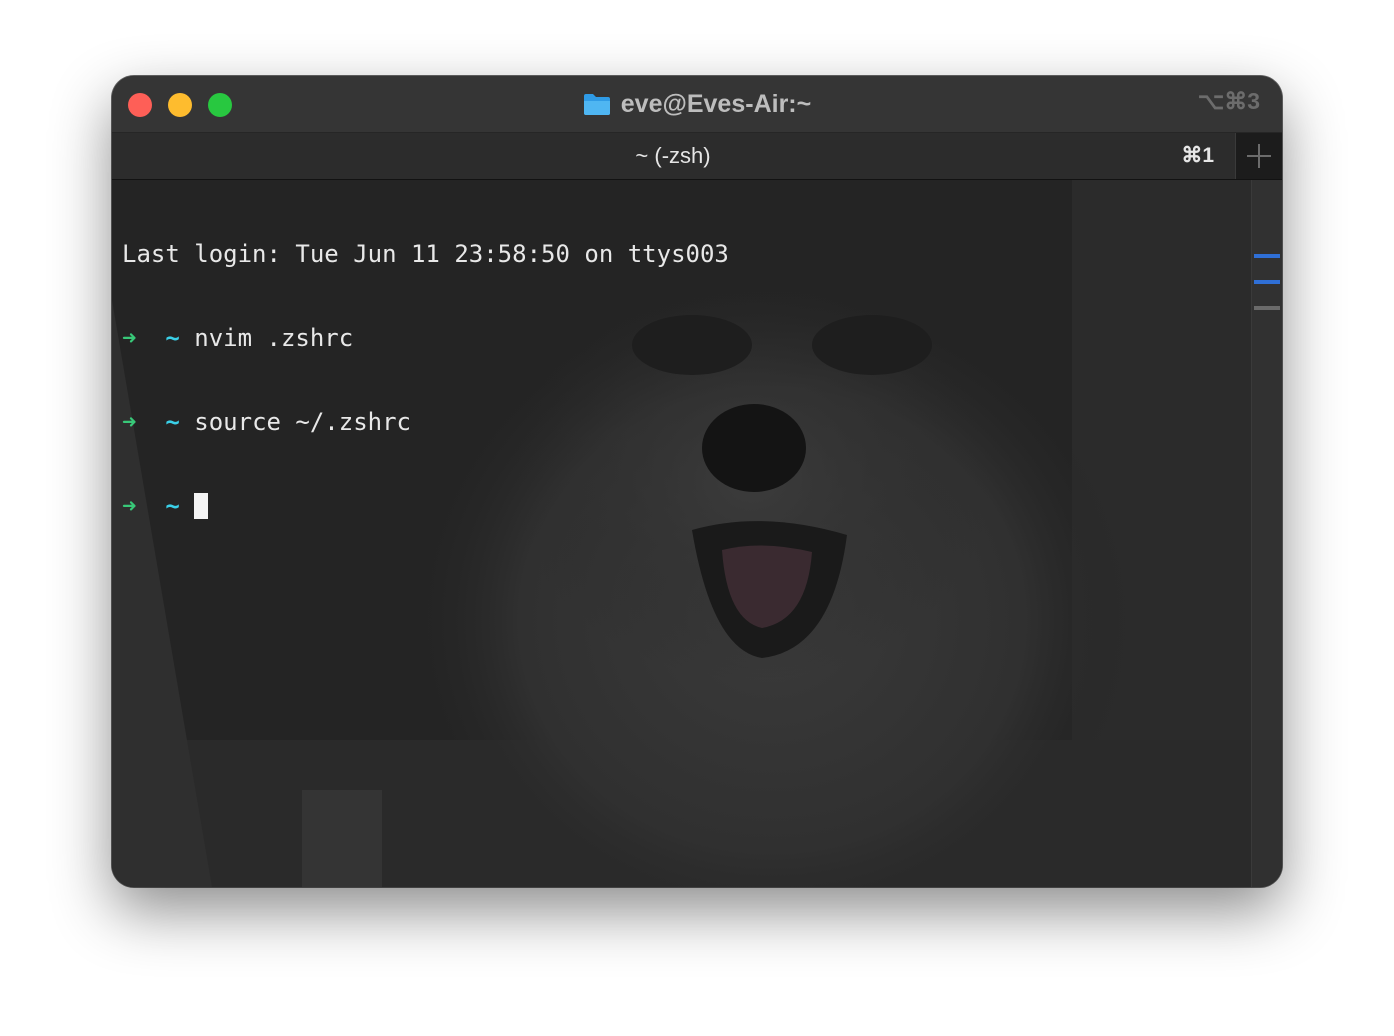  What do you see at coordinates (425, 422) in the screenshot?
I see `command-line: ➜ ~ source ~/.zshrc` at bounding box center [425, 422].